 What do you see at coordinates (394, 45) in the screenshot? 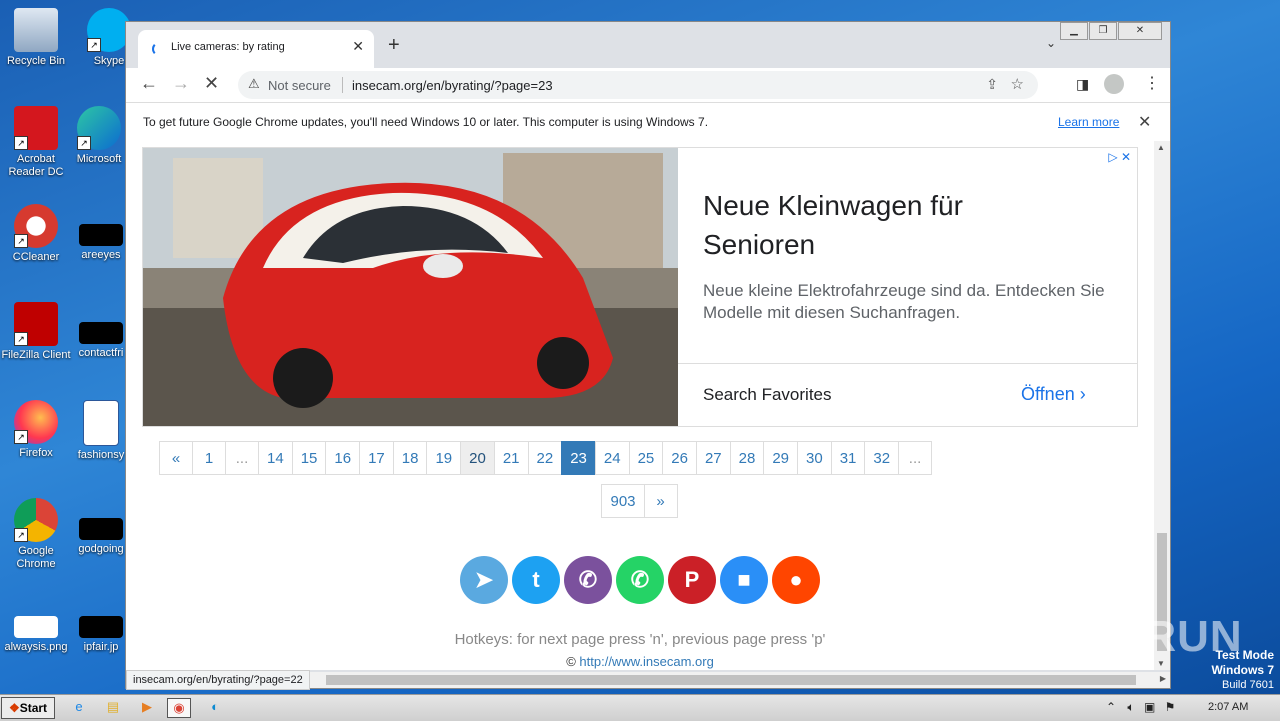
I see `new-tab-icon: +` at bounding box center [394, 45].